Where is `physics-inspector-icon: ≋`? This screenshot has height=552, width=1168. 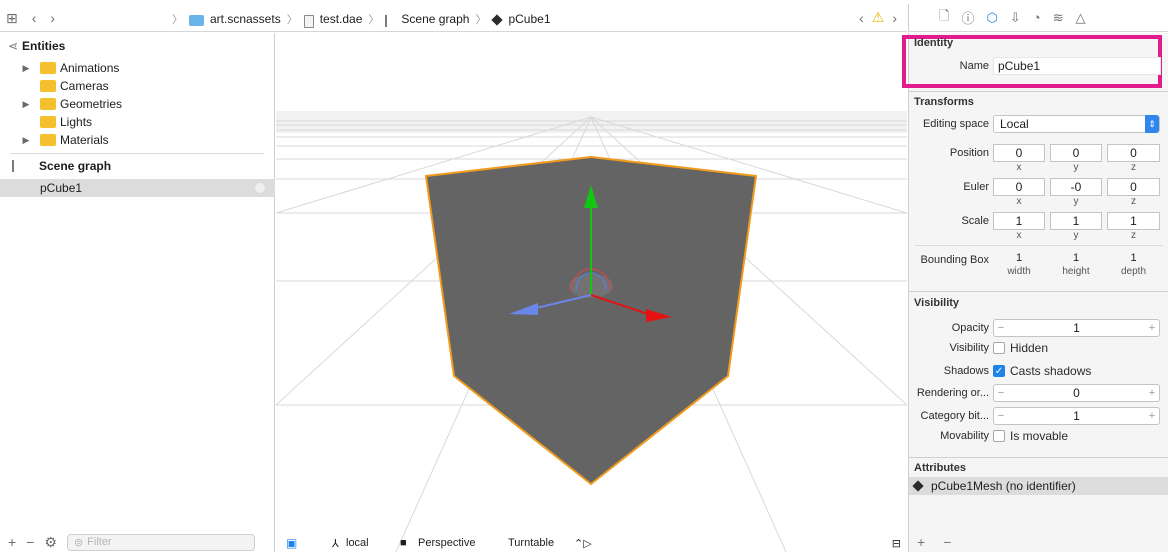 physics-inspector-icon: ≋ is located at coordinates (1058, 18).